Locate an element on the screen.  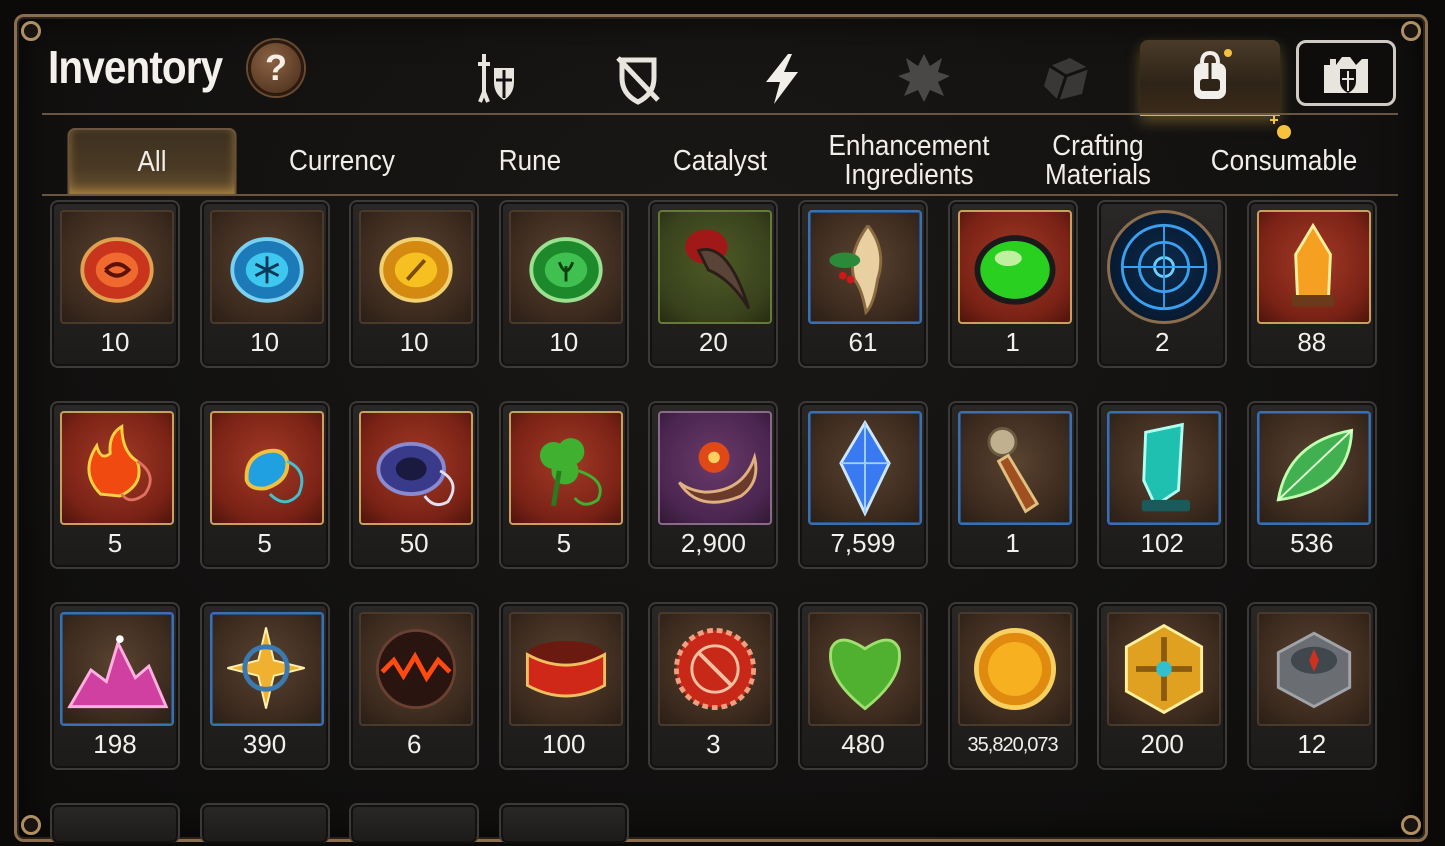
item-quantity: 536 is located at coordinates (1312, 543).